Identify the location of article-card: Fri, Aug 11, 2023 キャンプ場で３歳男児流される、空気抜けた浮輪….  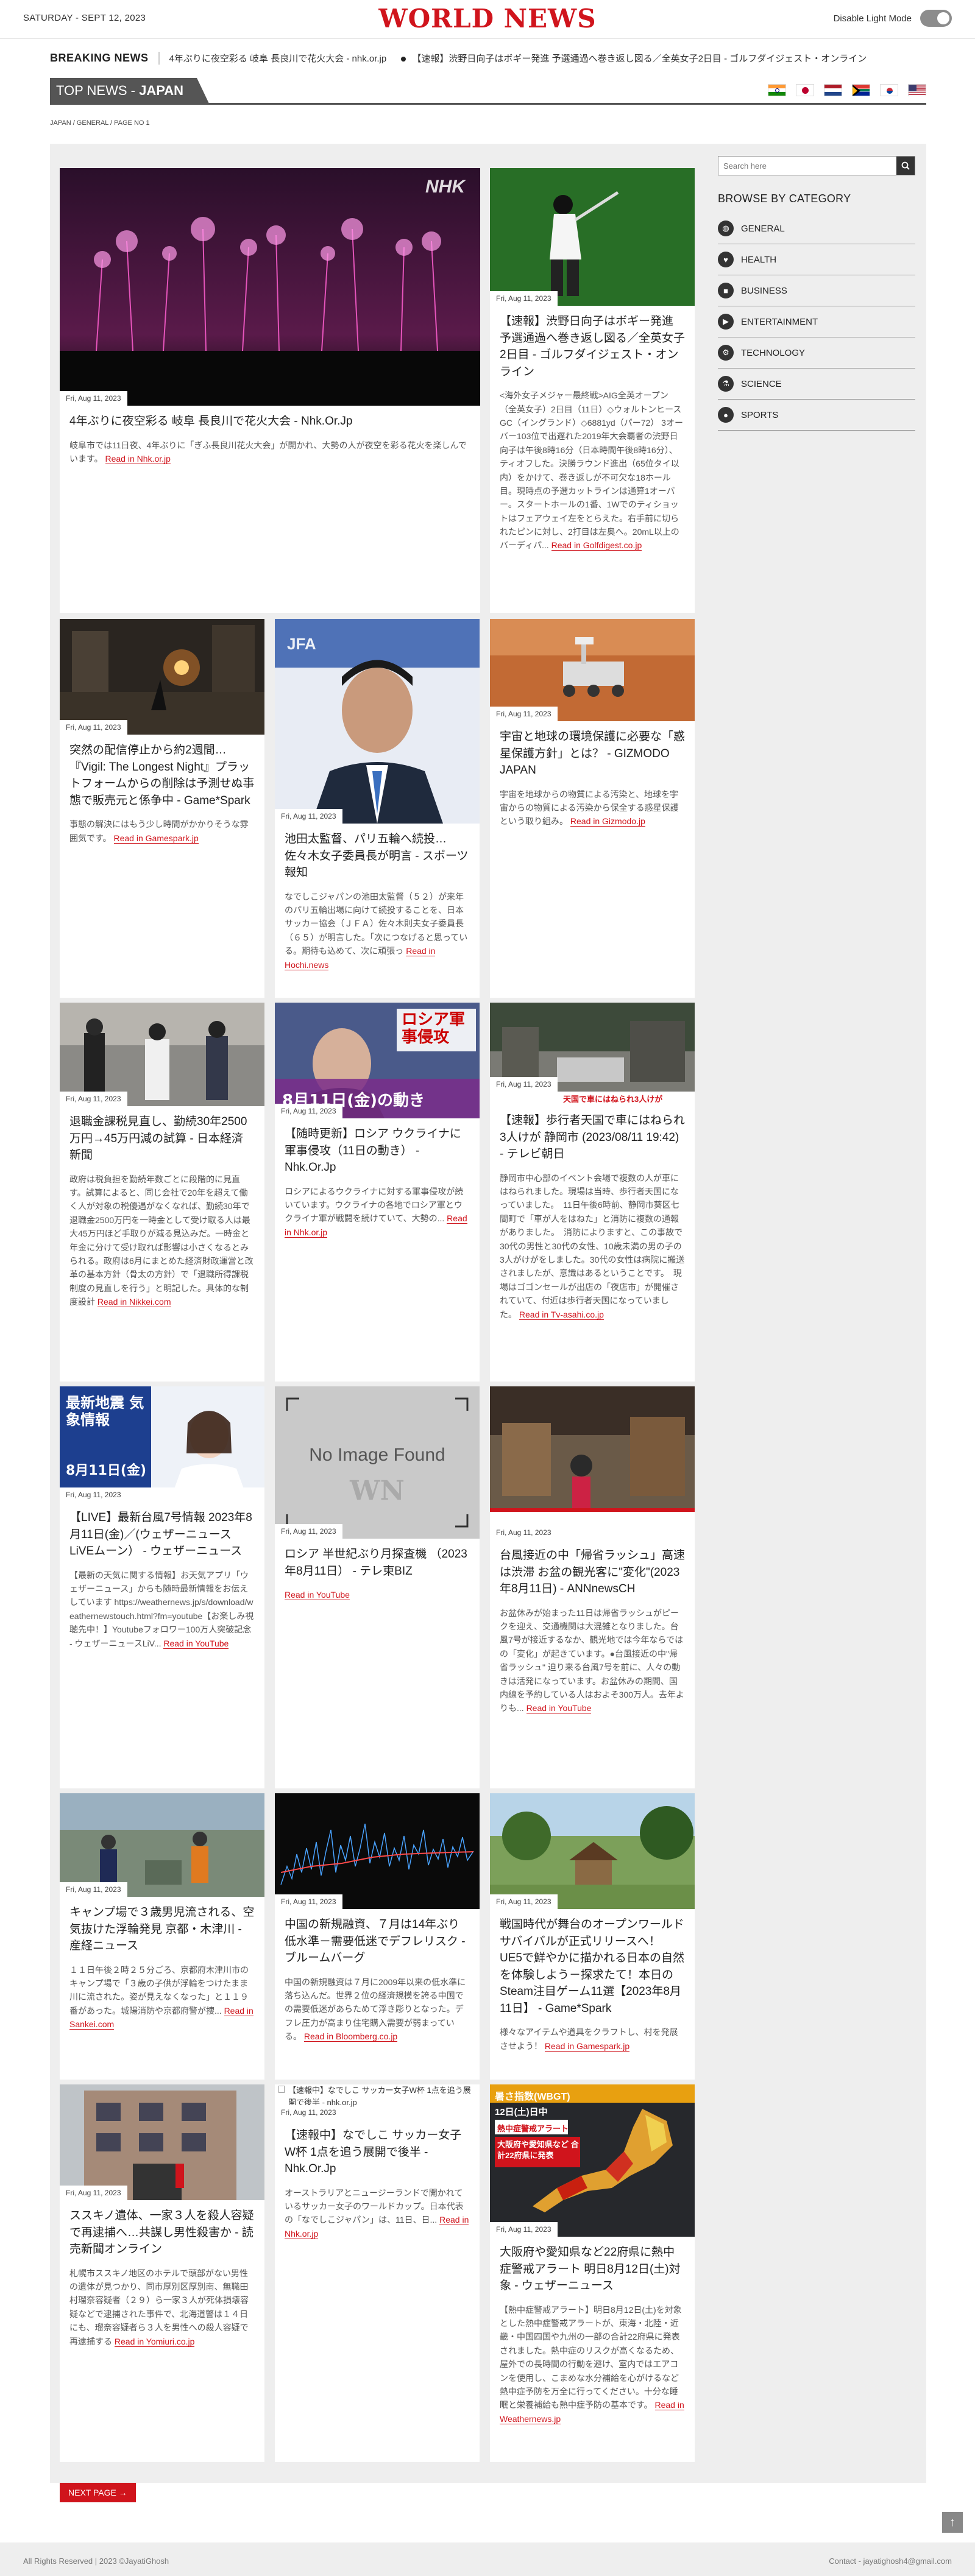
(162, 1937).